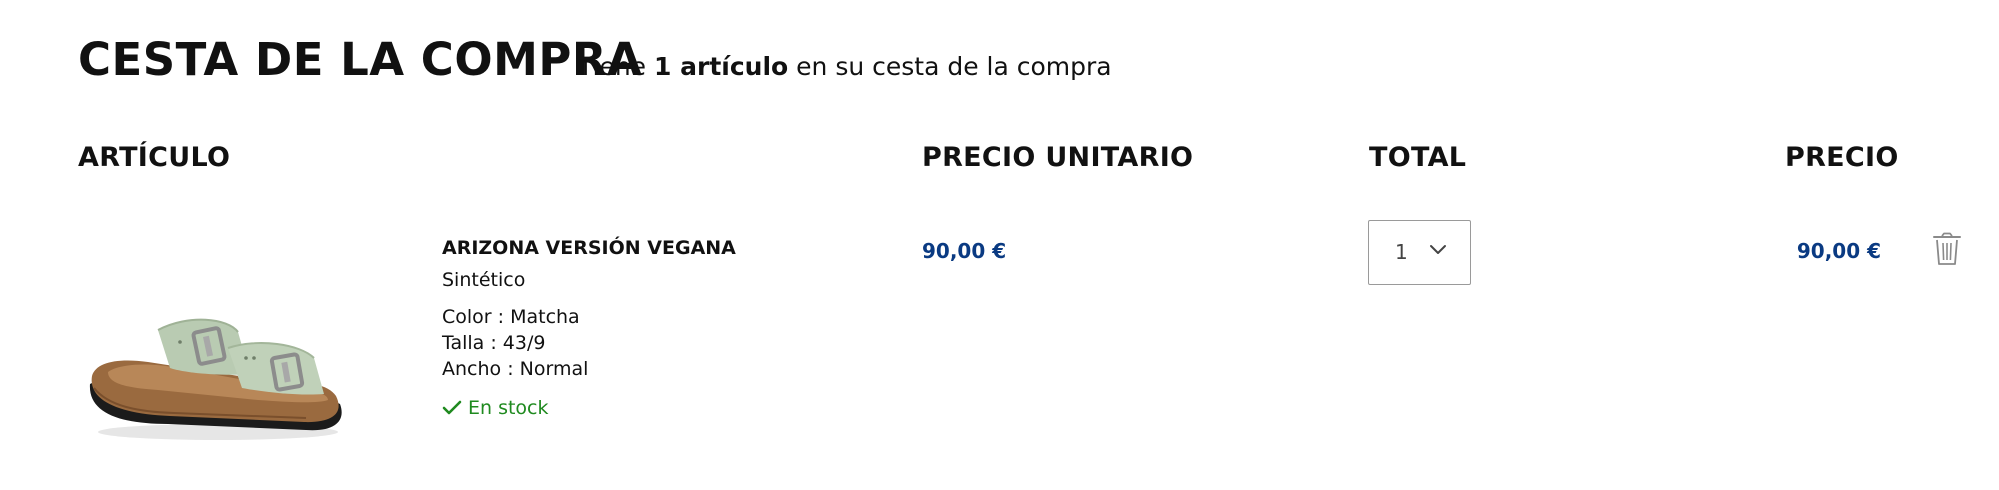  I want to click on page-title: CESTA DE LA COMPRA, so click(360, 59).